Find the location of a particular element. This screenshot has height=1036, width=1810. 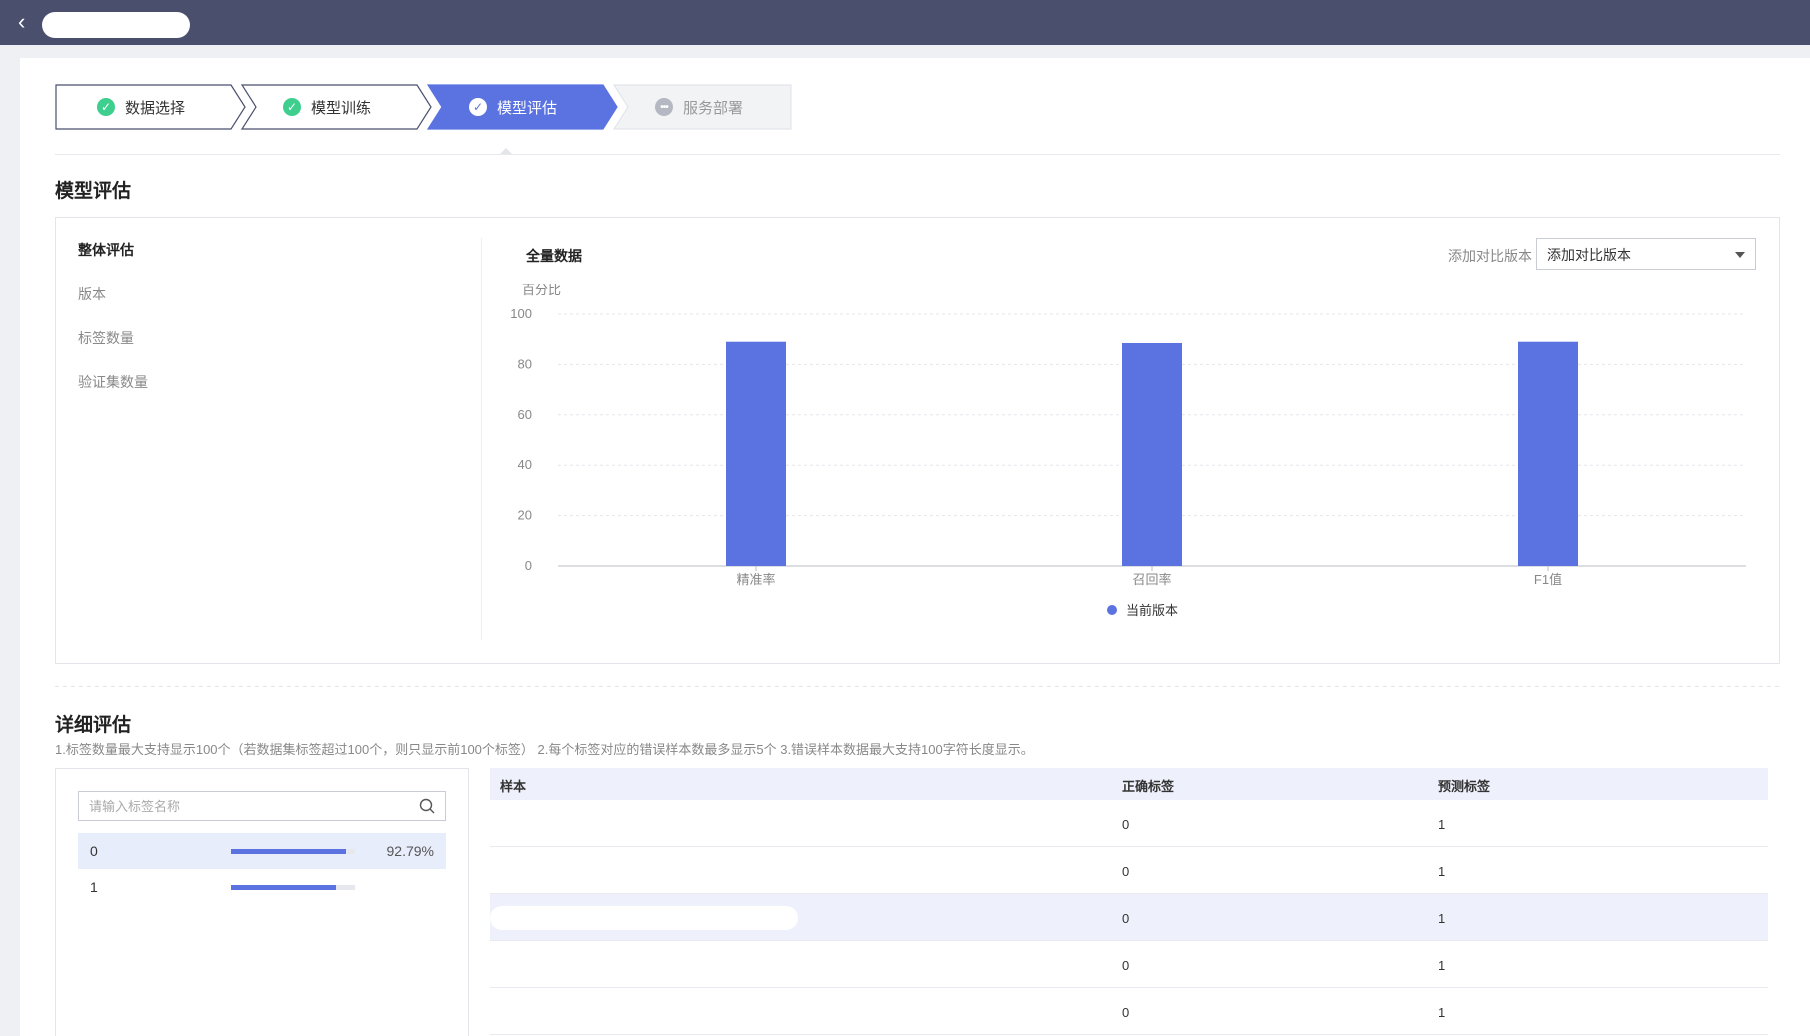

sample-redacted is located at coordinates (644, 918).